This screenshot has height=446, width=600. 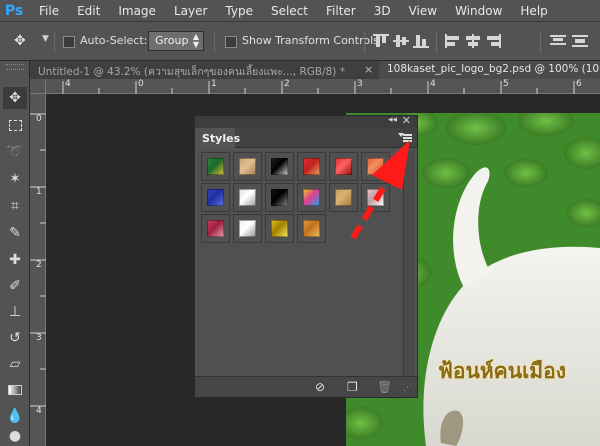 I want to click on eyedropper-tool-icon: ✎, so click(x=15, y=233).